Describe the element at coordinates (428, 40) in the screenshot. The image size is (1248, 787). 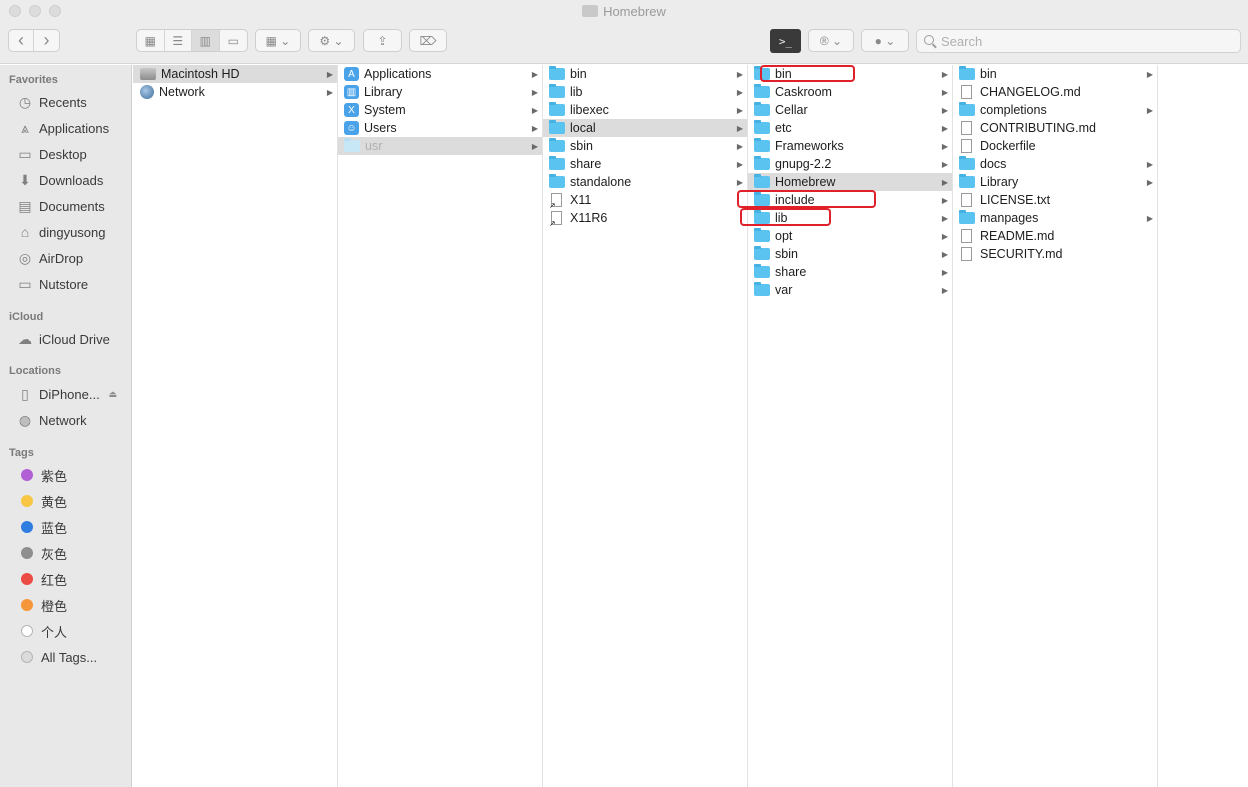
I see `tag-button: ⌦` at that location.